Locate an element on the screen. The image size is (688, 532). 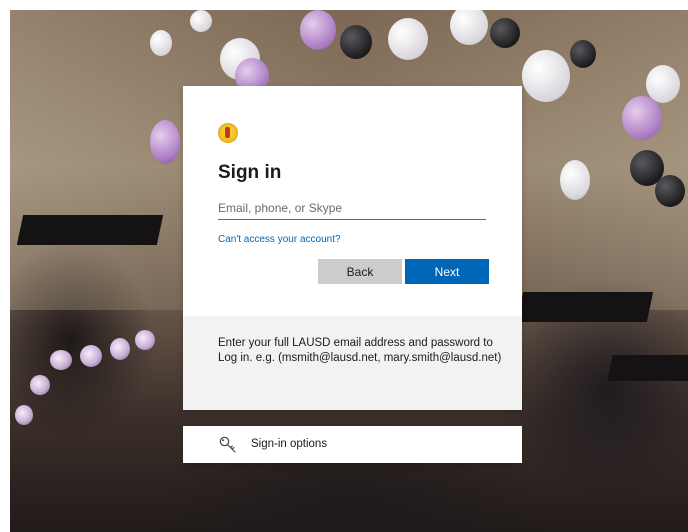
back-button: Back is located at coordinates (360, 271).